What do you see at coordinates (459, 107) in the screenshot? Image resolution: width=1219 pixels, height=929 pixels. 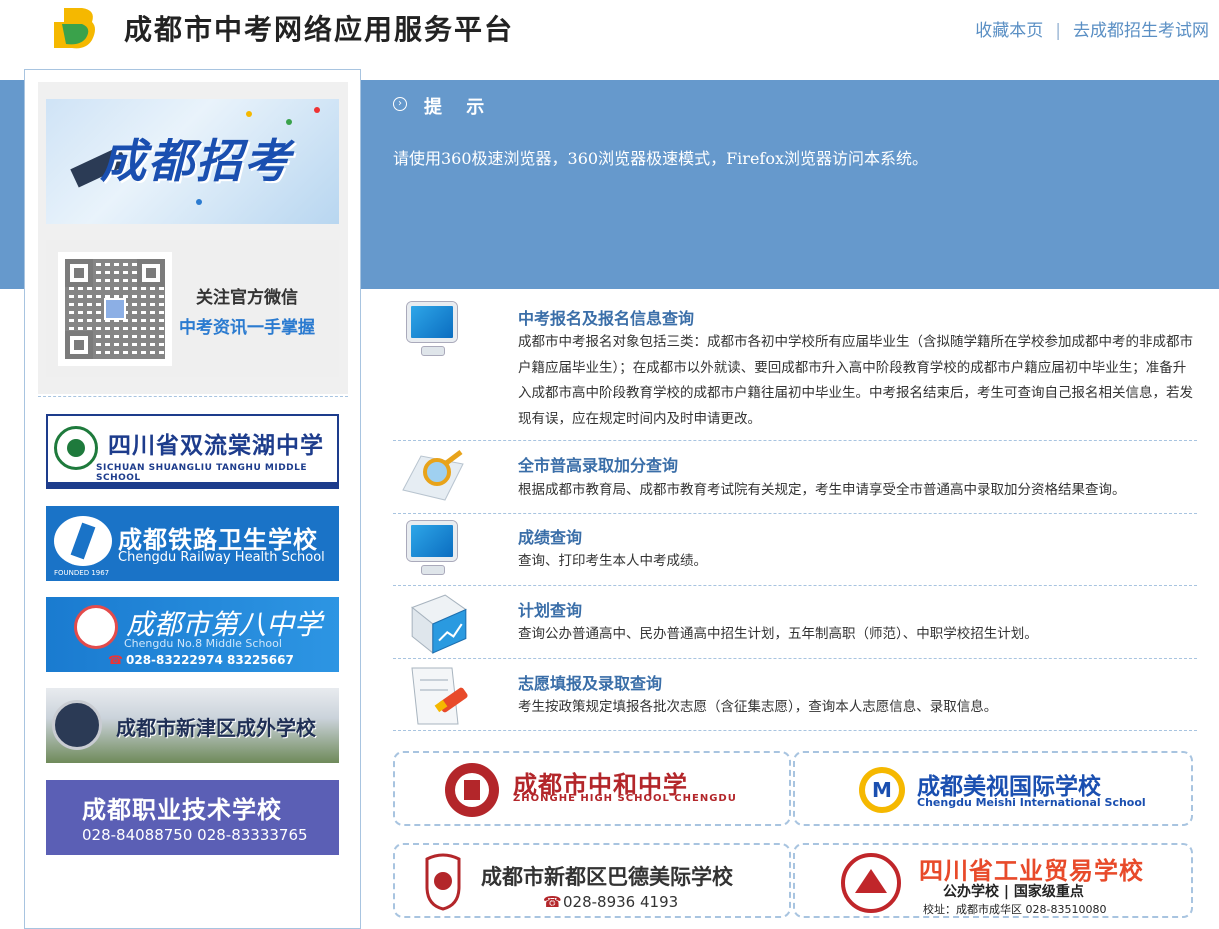 I see `notice-title: 提 示` at bounding box center [459, 107].